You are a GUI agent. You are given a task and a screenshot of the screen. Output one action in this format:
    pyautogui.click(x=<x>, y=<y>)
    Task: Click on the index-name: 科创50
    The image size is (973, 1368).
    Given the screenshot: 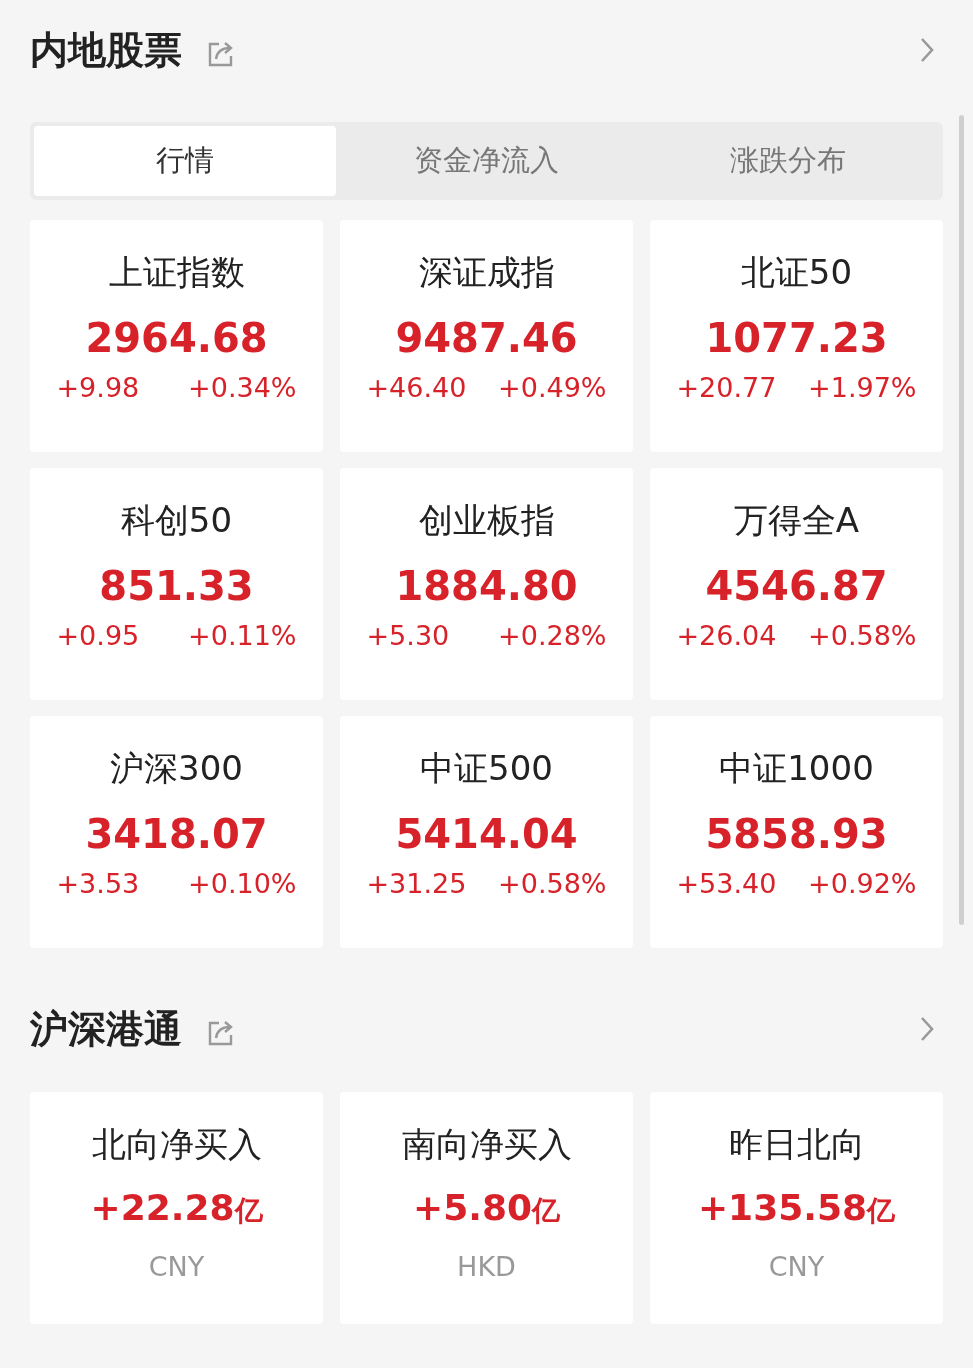 What is the action you would take?
    pyautogui.click(x=176, y=520)
    